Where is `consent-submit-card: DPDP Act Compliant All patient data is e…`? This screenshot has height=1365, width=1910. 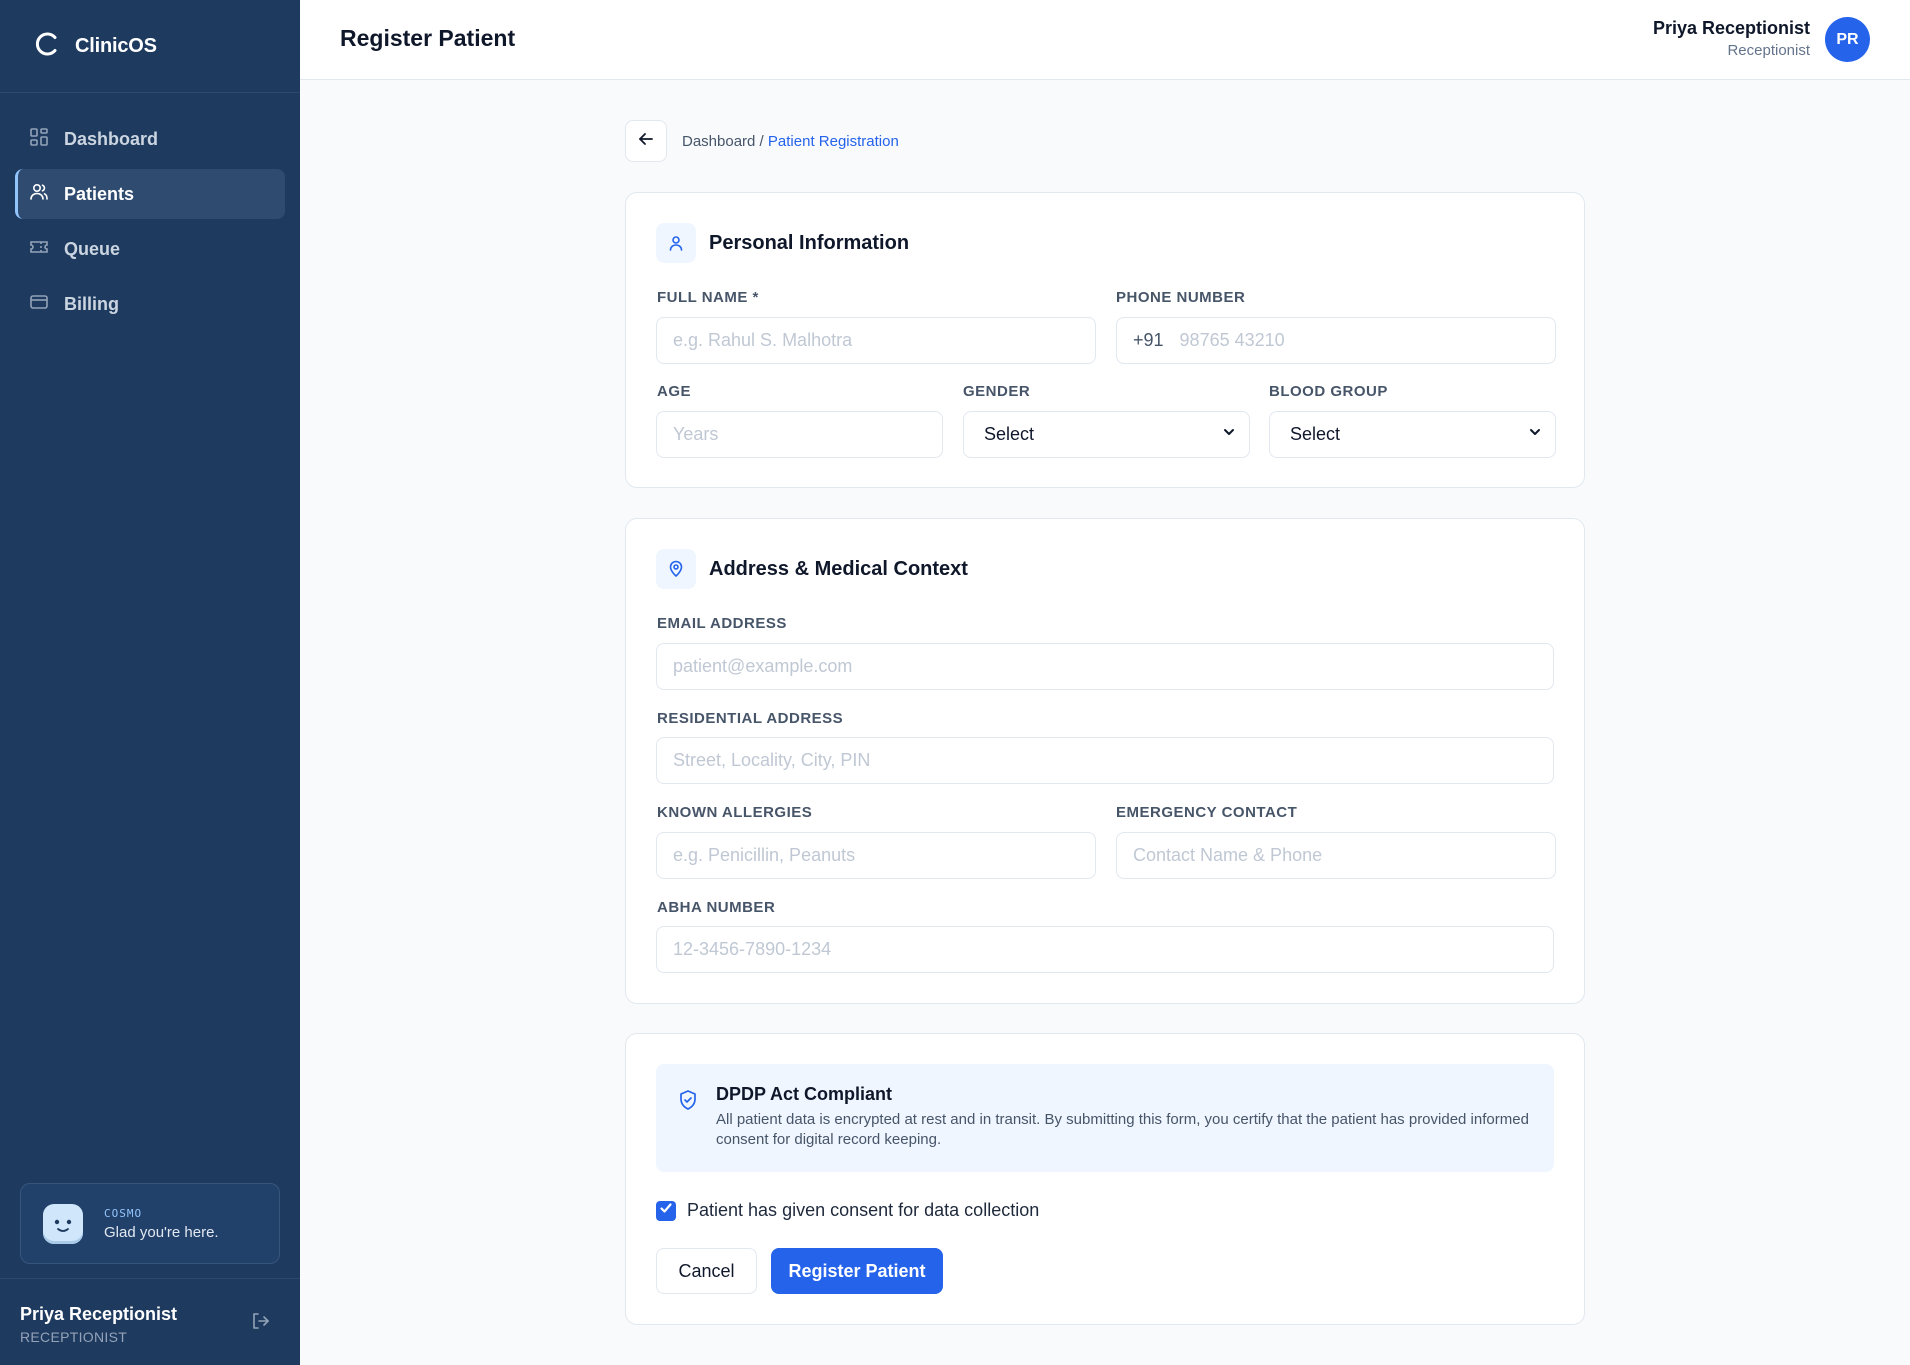
consent-submit-card: DPDP Act Compliant All patient data is e… is located at coordinates (1105, 1179).